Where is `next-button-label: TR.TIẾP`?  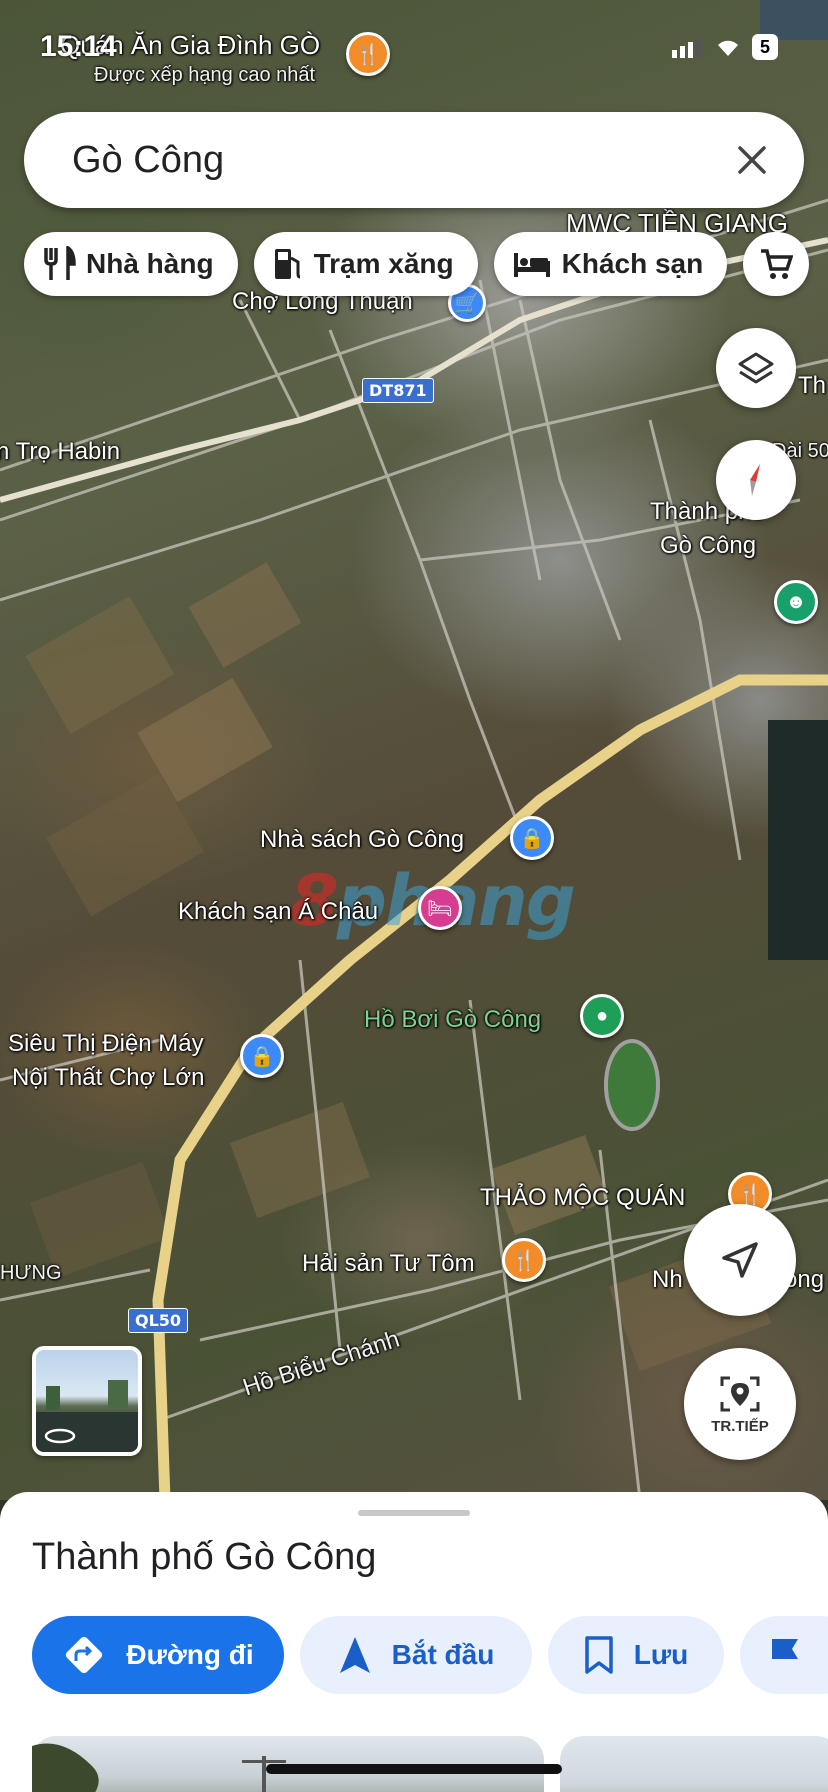 next-button-label: TR.TIẾP is located at coordinates (740, 1426).